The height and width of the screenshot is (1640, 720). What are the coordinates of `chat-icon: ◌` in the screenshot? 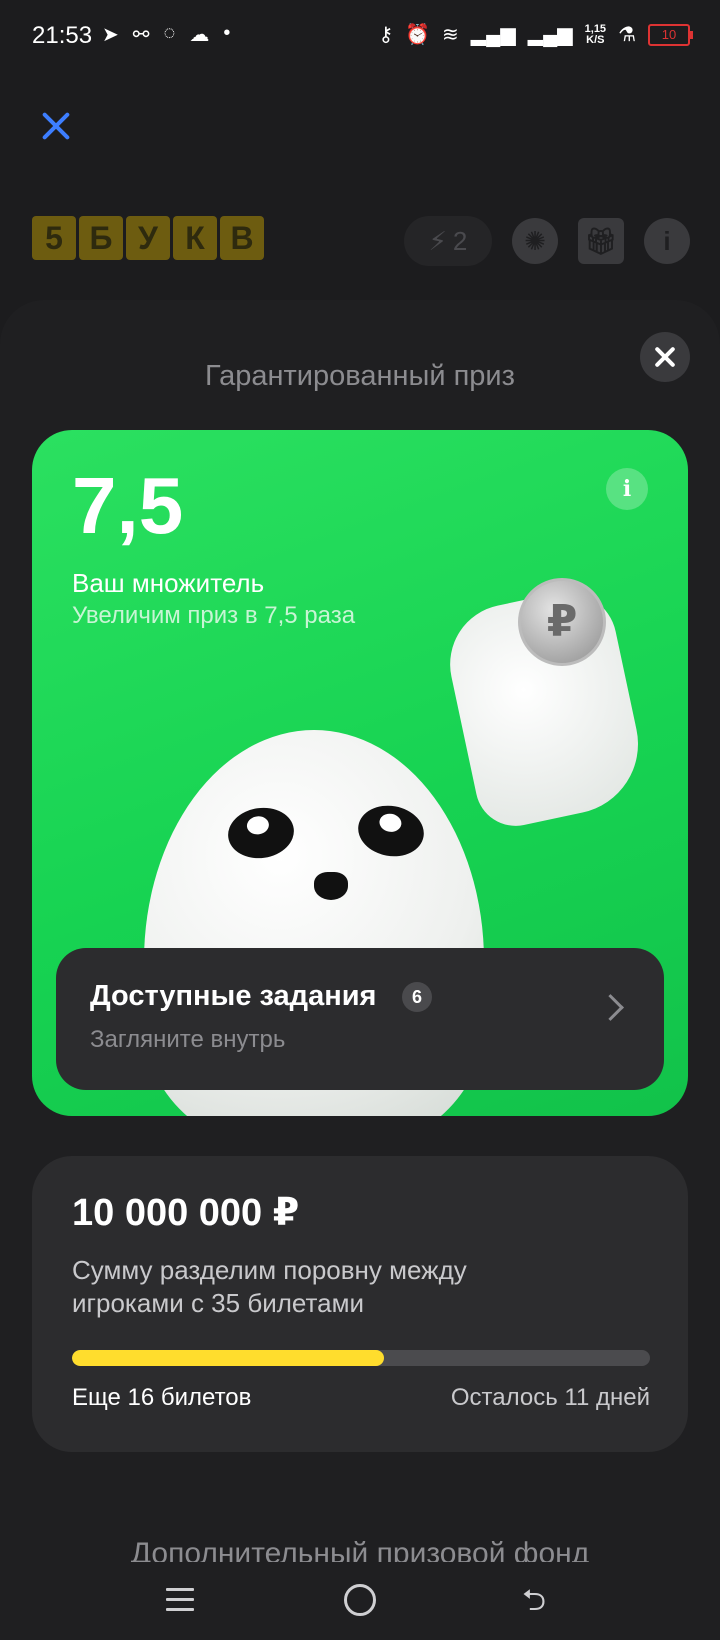 It's located at (169, 33).